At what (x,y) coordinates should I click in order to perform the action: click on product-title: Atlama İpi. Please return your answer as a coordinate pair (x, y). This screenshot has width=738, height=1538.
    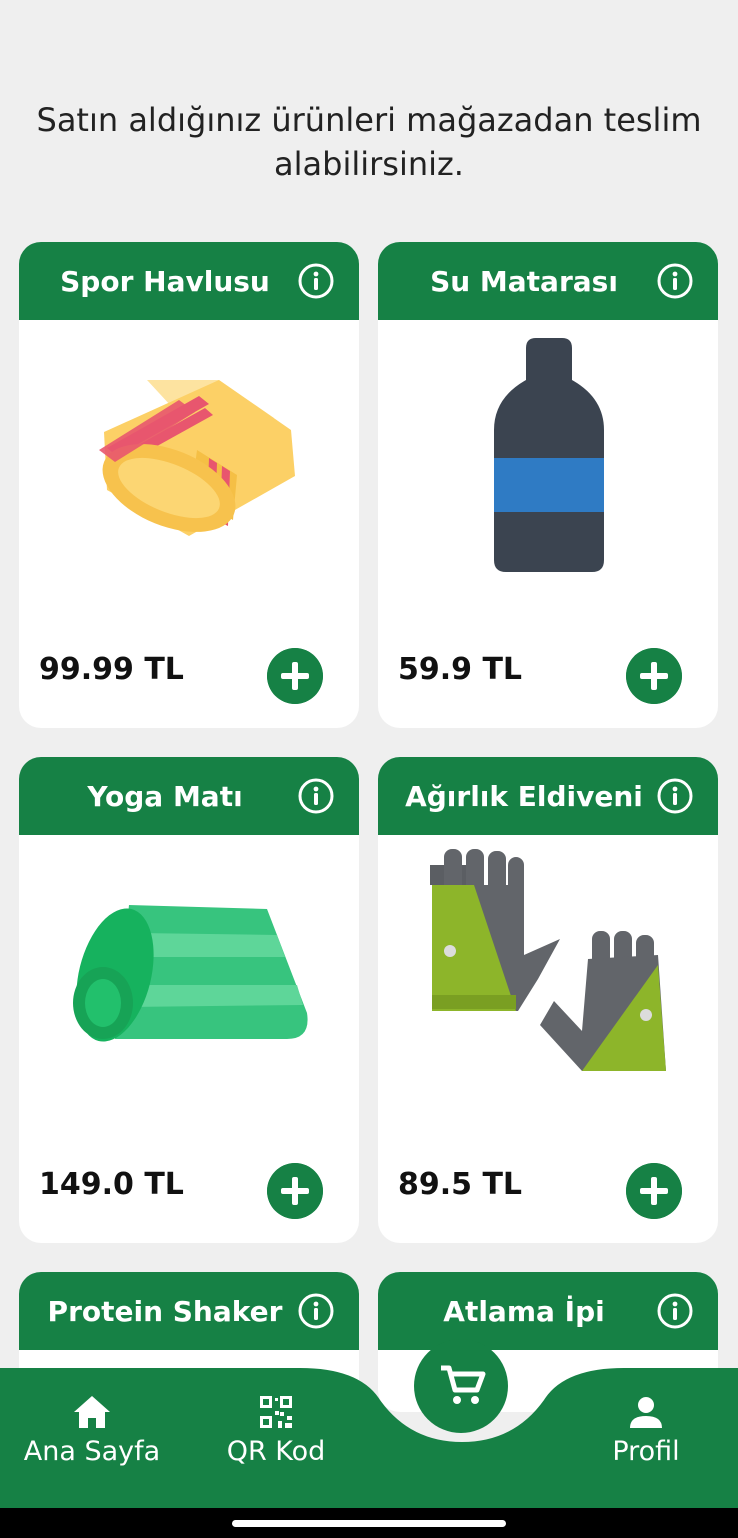
    Looking at the image, I should click on (524, 1311).